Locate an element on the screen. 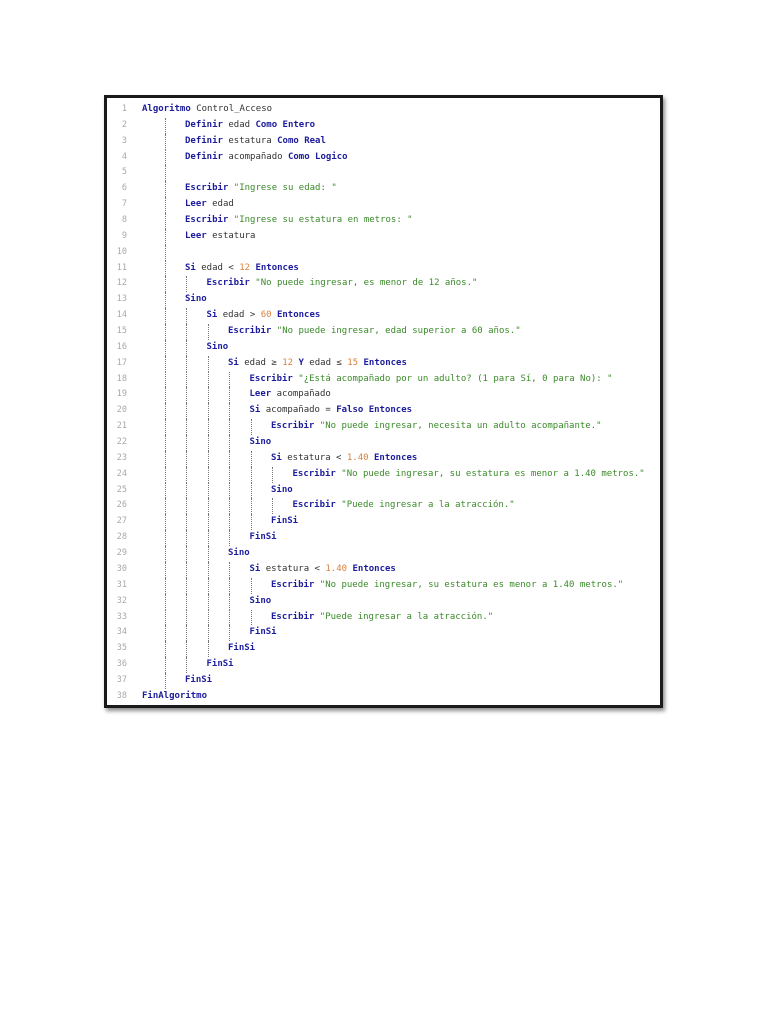 Image resolution: width=768 pixels, height=1024 pixels. code-text: Escribir "Ingrese su edad: " is located at coordinates (261, 189).